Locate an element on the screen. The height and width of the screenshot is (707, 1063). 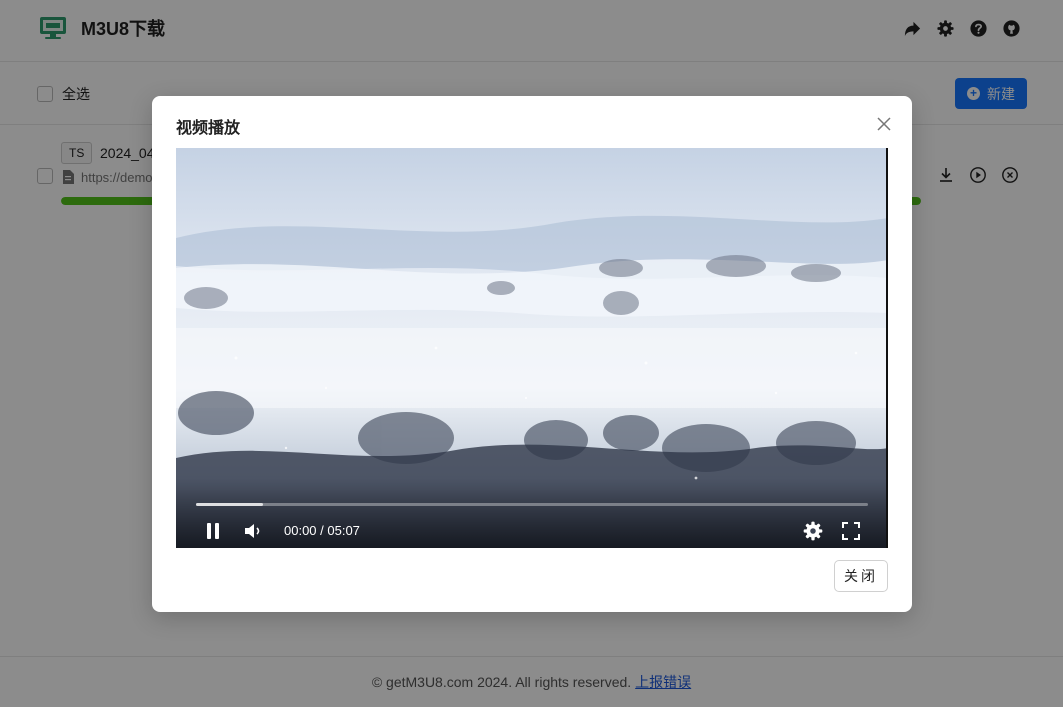
seek-buffered is located at coordinates (230, 504).